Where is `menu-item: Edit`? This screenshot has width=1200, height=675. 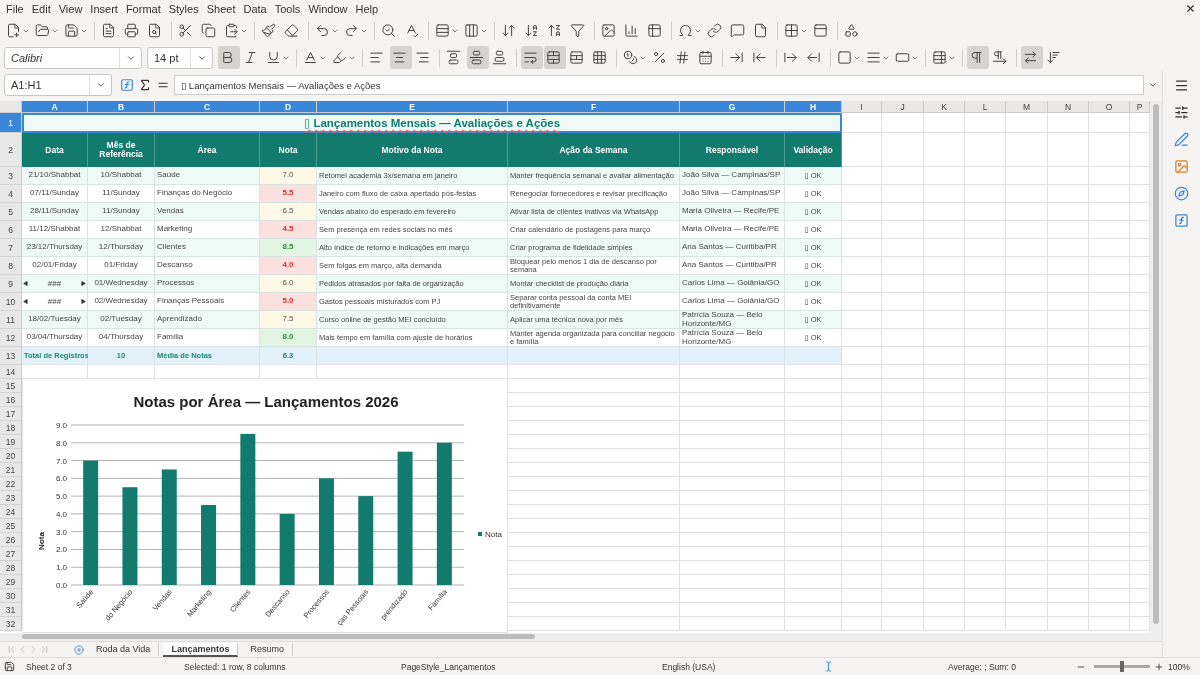 menu-item: Edit is located at coordinates (43, 8).